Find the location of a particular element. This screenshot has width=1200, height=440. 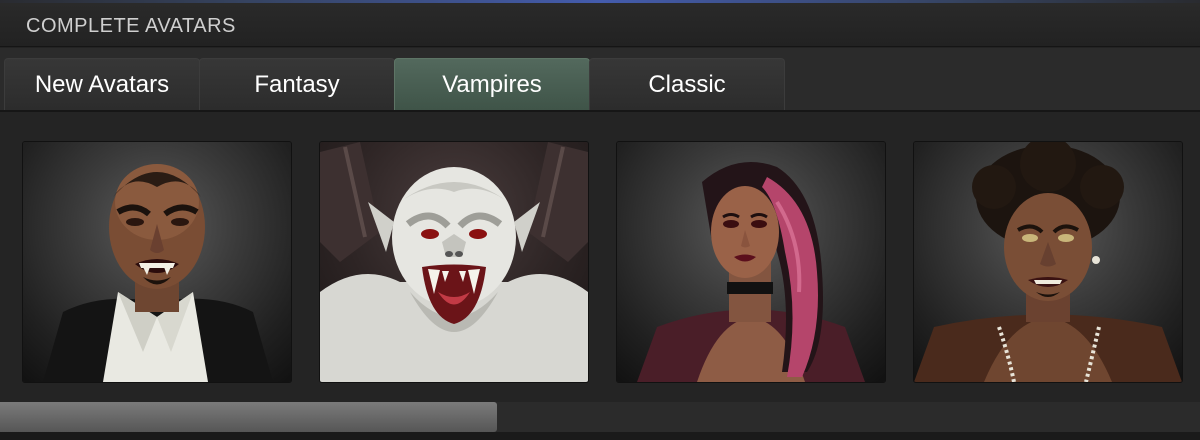

panel-bottom-edge is located at coordinates (600, 436).